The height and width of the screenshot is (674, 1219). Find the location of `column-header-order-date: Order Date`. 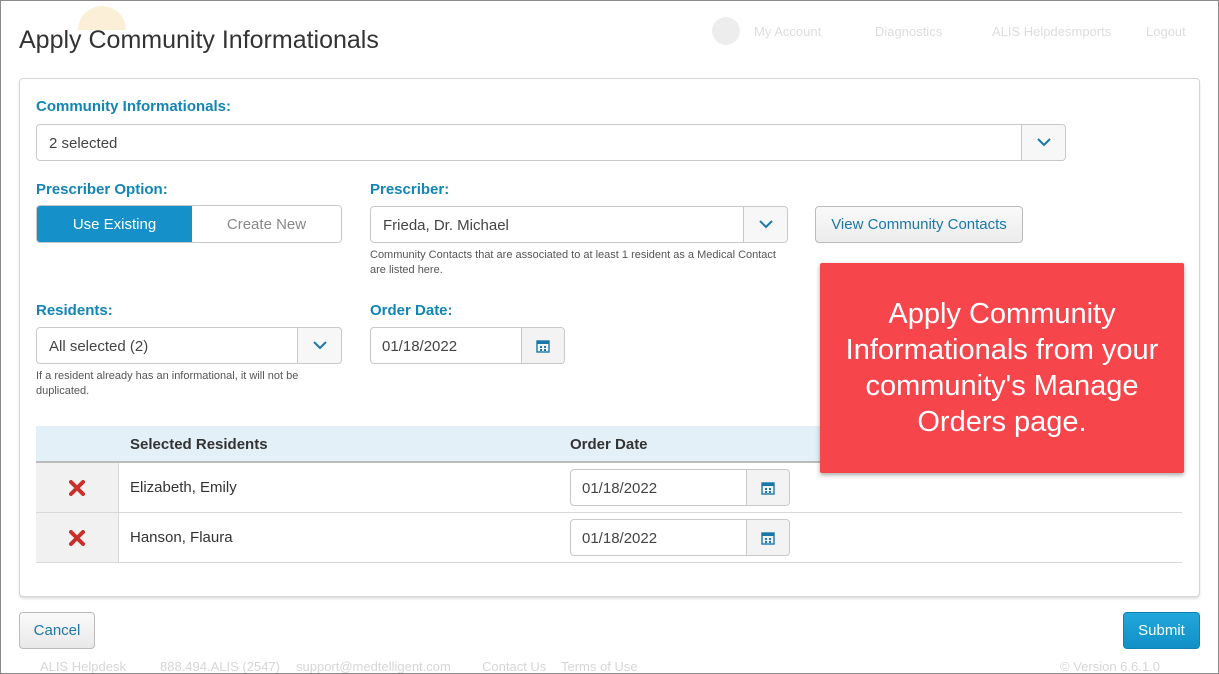

column-header-order-date: Order Date is located at coordinates (609, 444).